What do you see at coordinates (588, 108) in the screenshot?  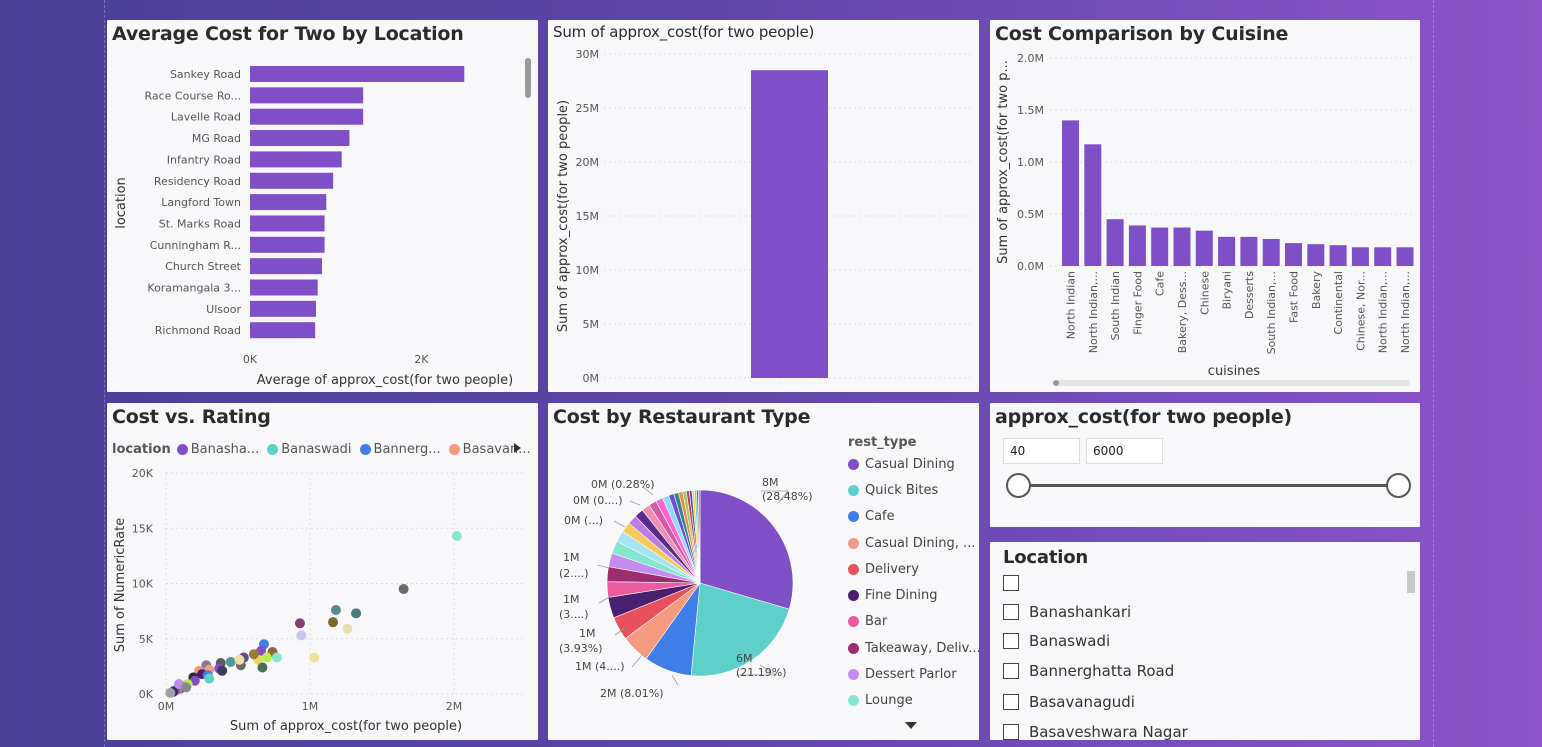 I see `y-tick-label: 25M` at bounding box center [588, 108].